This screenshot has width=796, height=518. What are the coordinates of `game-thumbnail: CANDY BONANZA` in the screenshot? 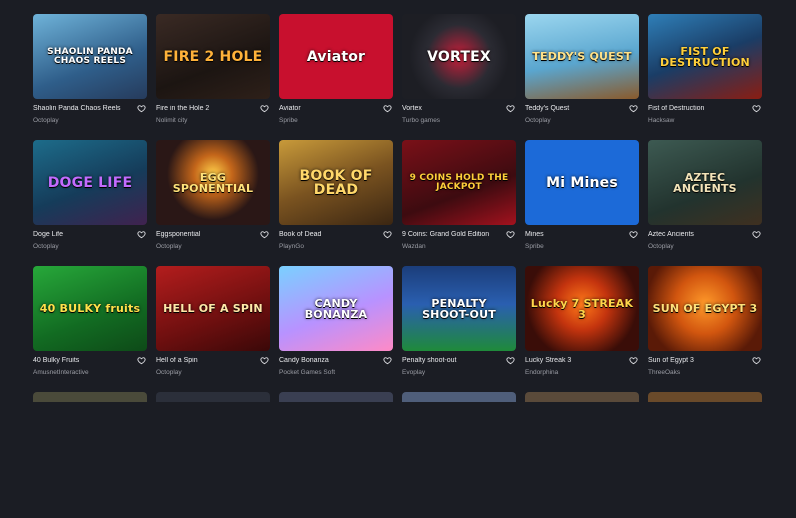 It's located at (336, 308).